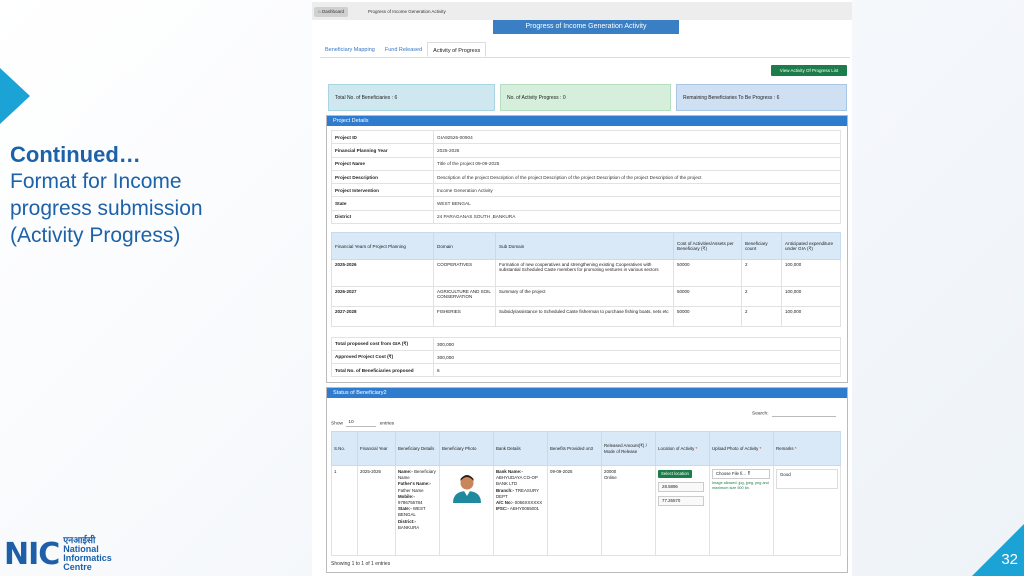  I want to click on col-header: Financial Year, so click(376, 448).